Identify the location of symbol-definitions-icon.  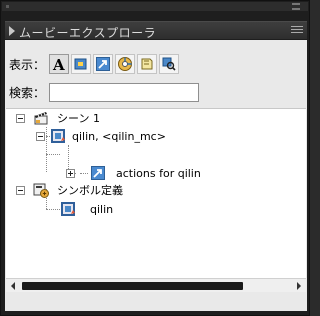
(41, 190).